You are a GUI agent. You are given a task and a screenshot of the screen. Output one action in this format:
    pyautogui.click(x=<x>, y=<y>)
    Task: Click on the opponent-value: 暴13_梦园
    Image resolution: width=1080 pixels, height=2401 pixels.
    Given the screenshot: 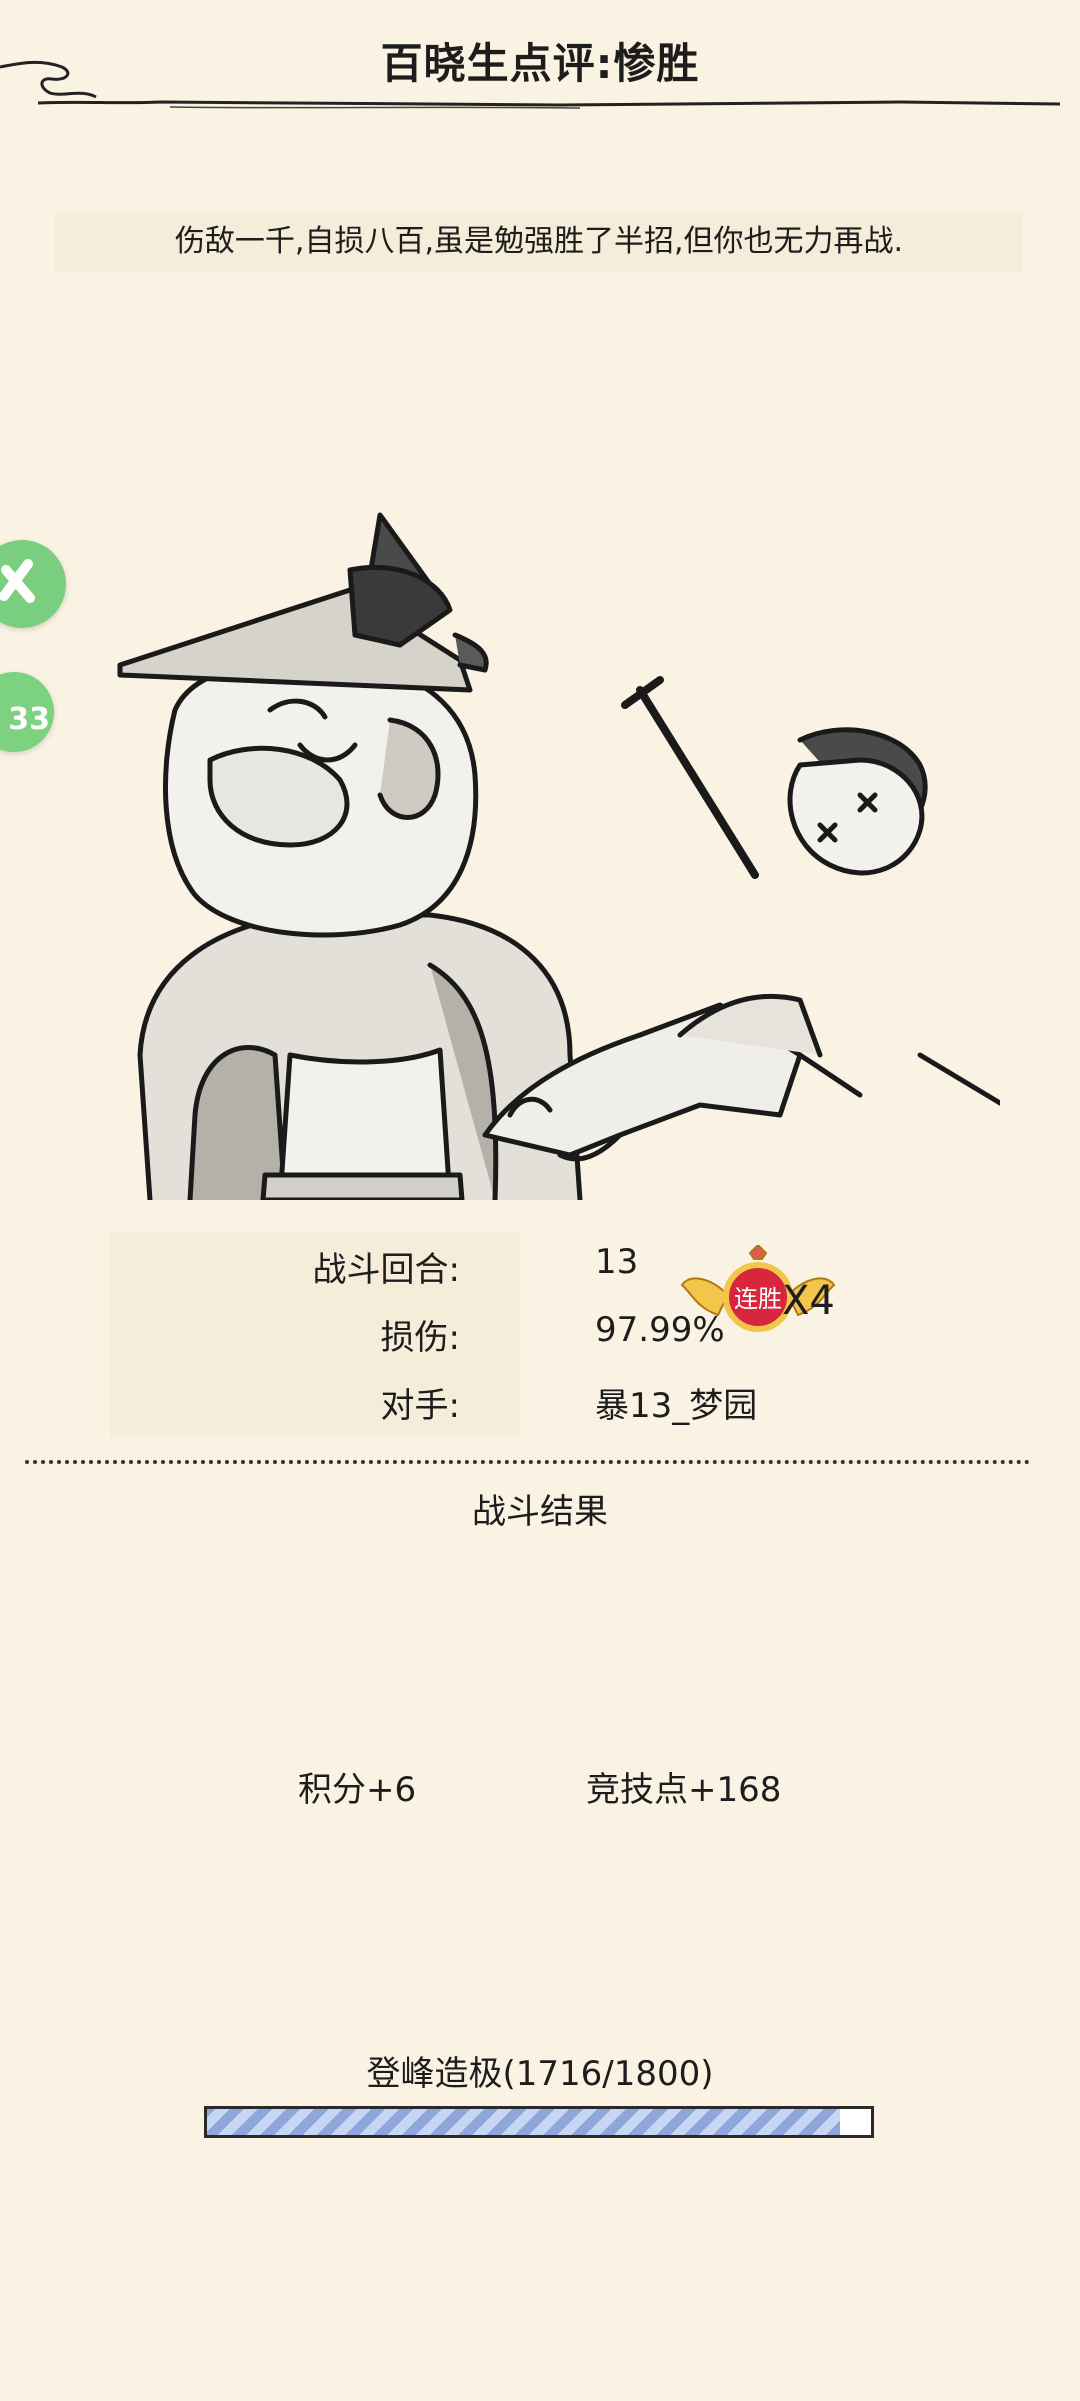 What is the action you would take?
    pyautogui.click(x=676, y=1406)
    